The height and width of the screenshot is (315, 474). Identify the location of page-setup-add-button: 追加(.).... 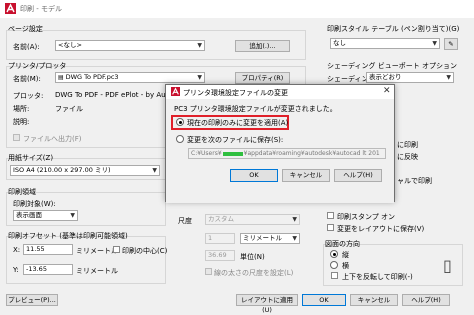
(262, 46).